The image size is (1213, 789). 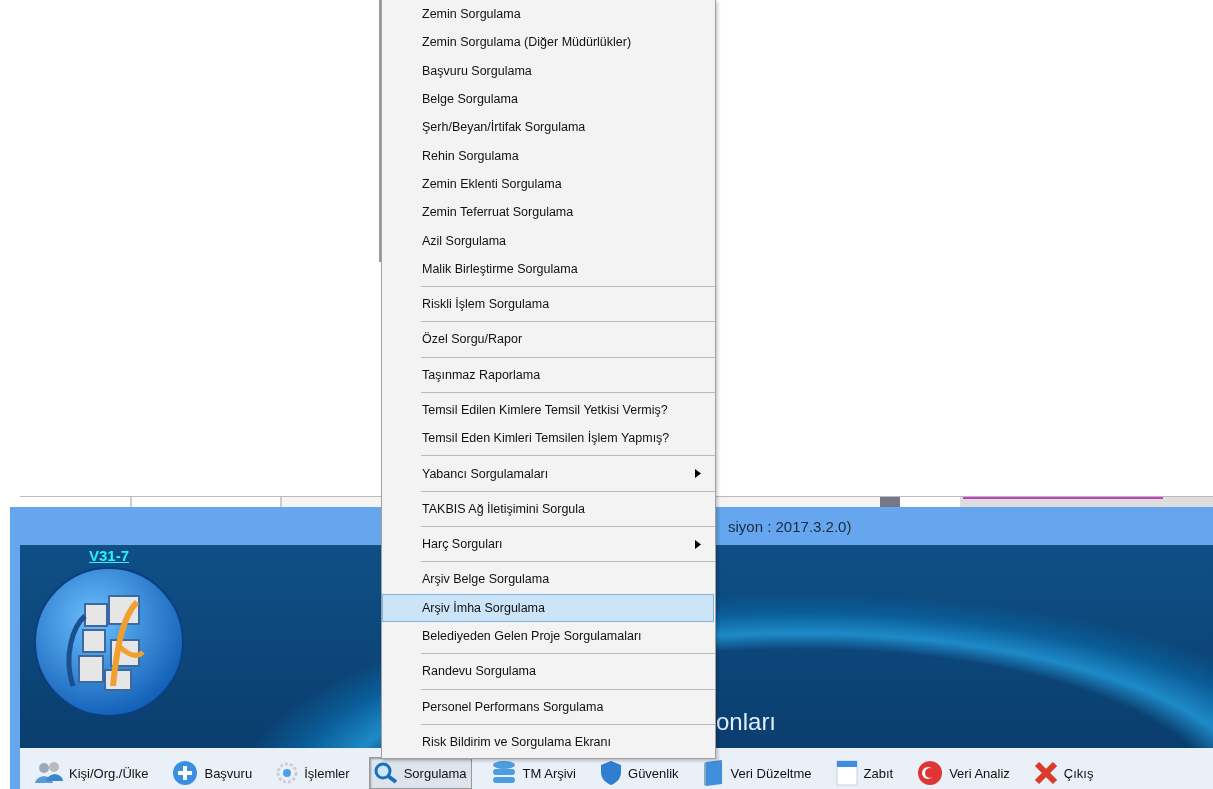 I want to click on toolbar-button: Zabıt, so click(x=864, y=773).